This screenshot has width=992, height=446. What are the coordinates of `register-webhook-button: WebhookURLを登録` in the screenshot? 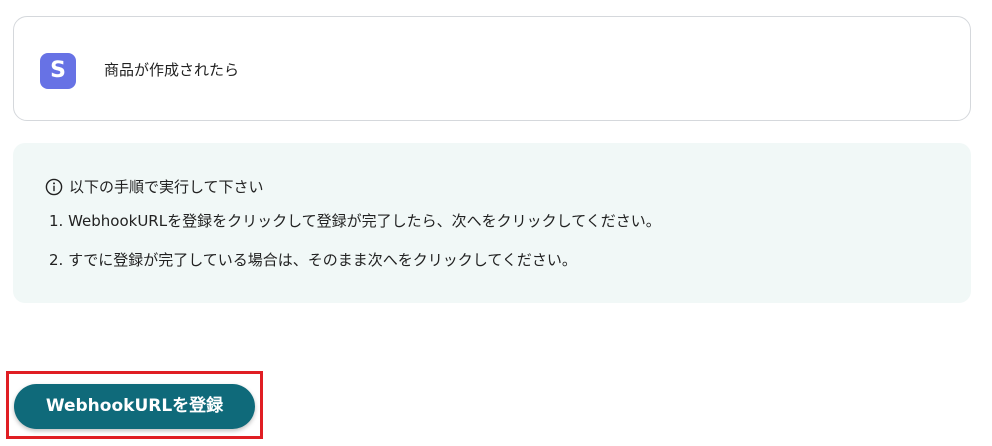 It's located at (134, 406).